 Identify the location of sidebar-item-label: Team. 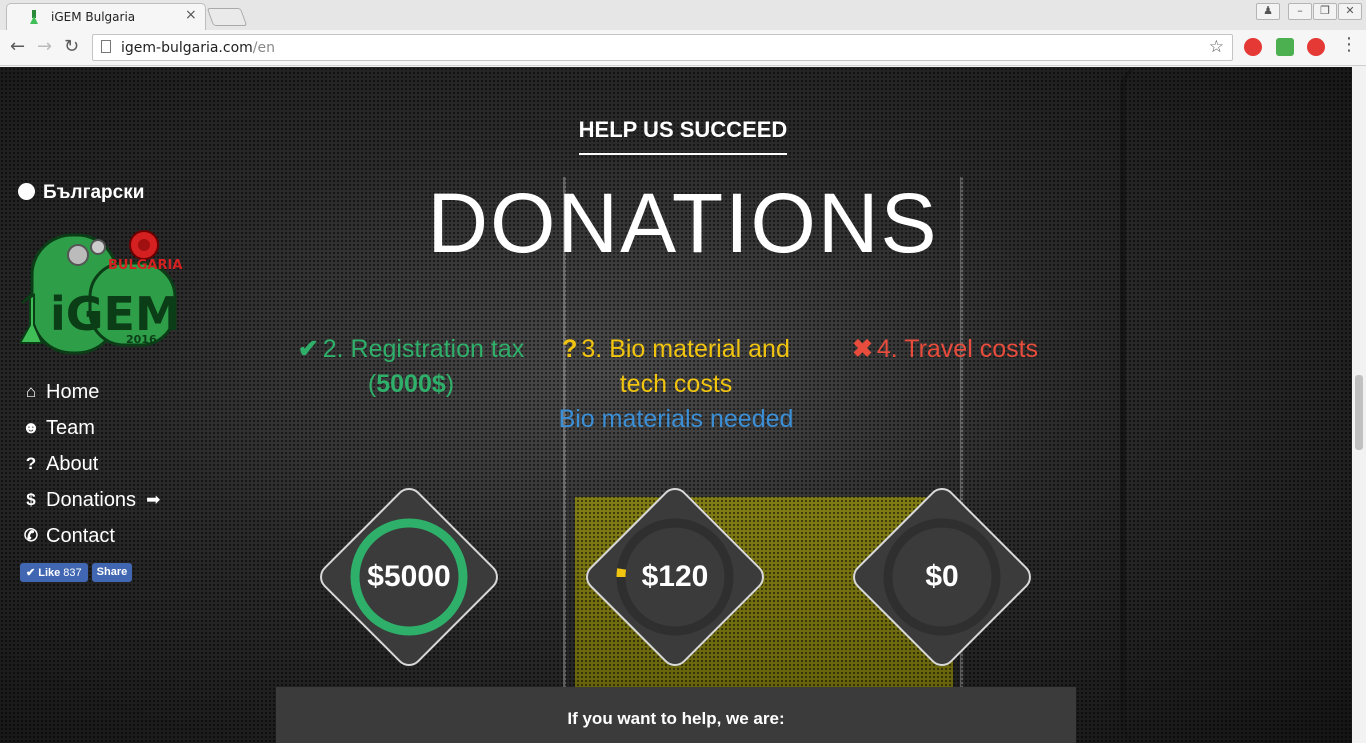
(70, 427).